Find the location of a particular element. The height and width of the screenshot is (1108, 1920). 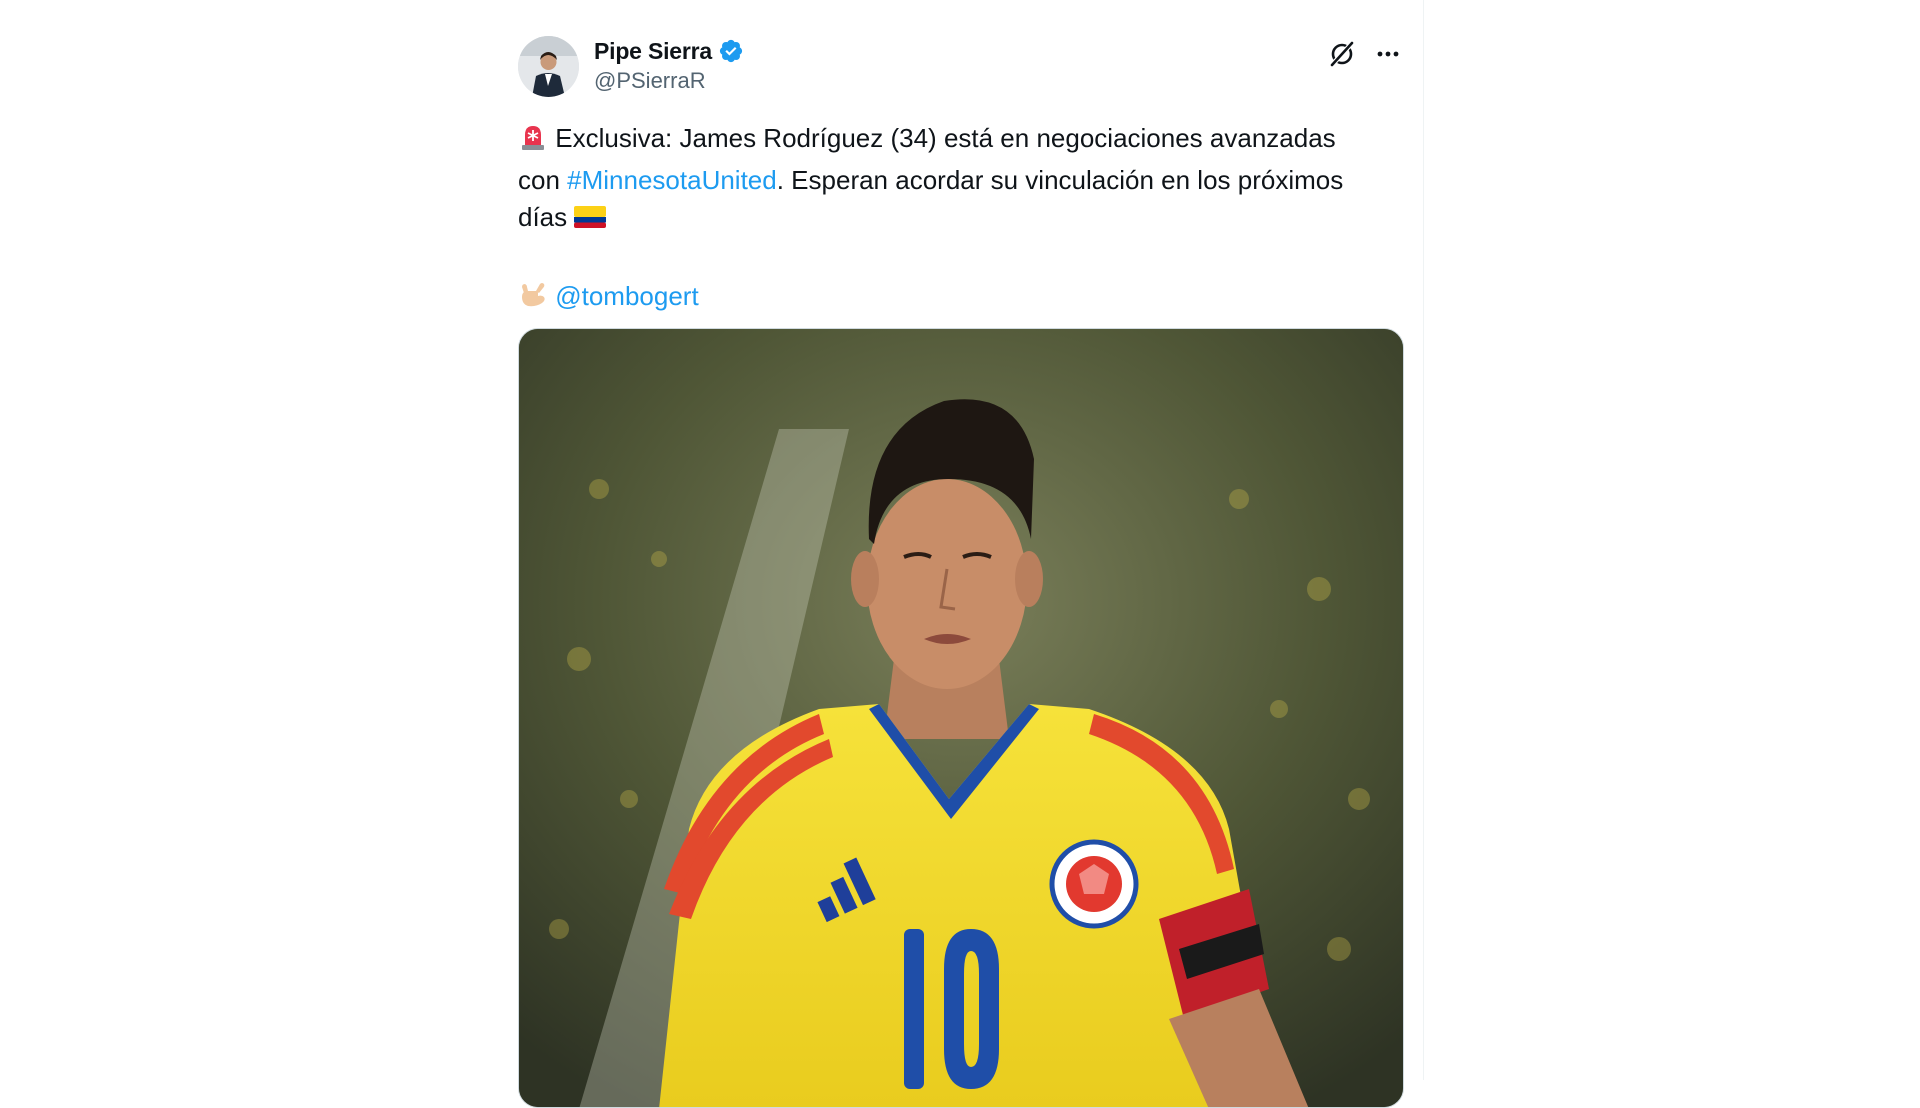

display-name: Pipe Sierra is located at coordinates (653, 51).